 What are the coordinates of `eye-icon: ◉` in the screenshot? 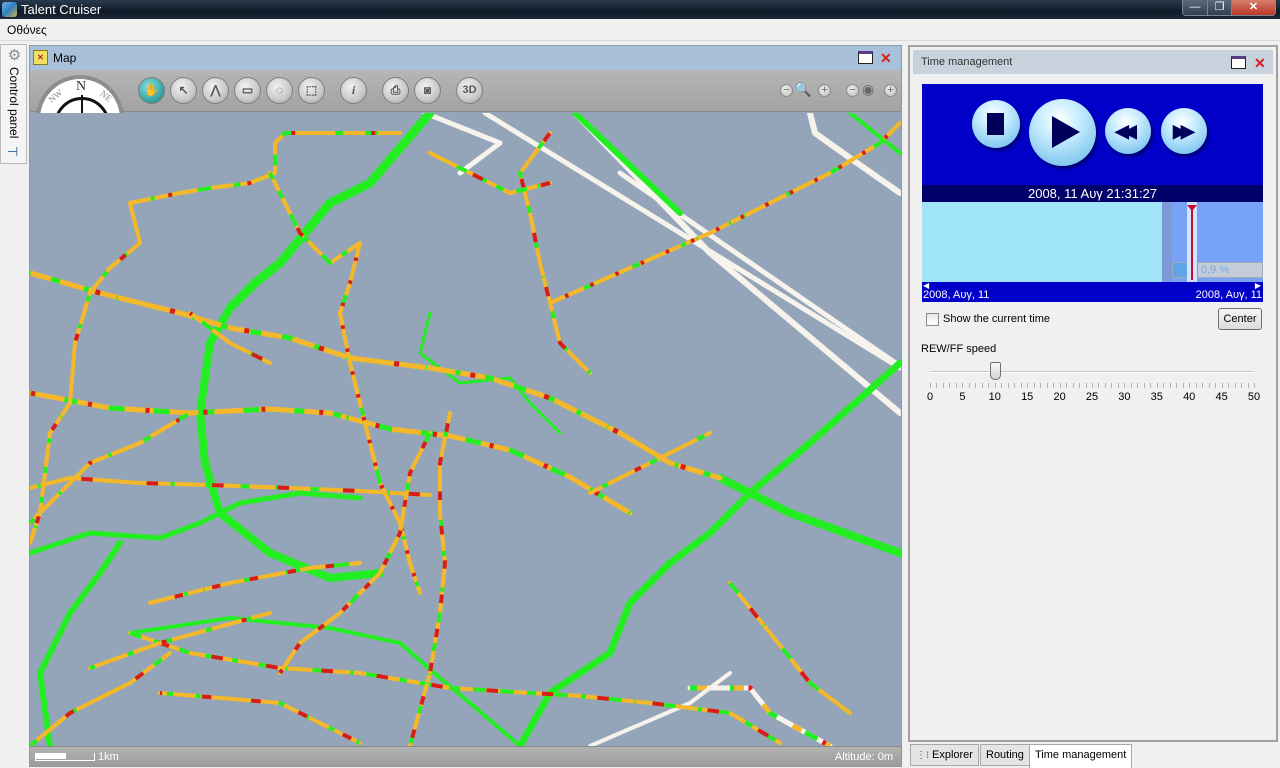 It's located at (868, 89).